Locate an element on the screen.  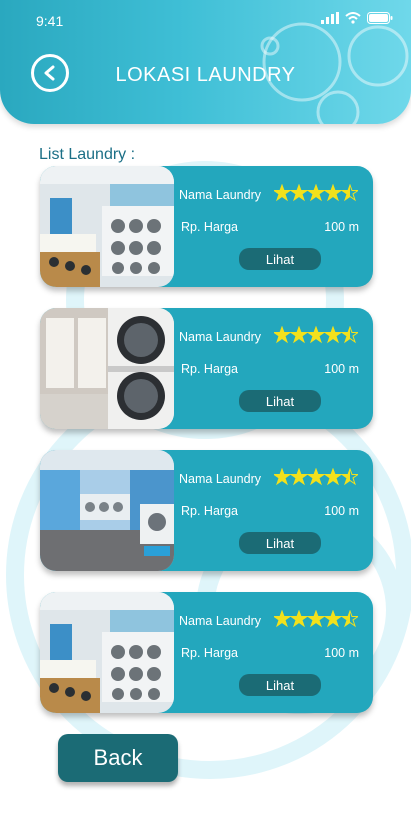
wifi-icon is located at coordinates (353, 18).